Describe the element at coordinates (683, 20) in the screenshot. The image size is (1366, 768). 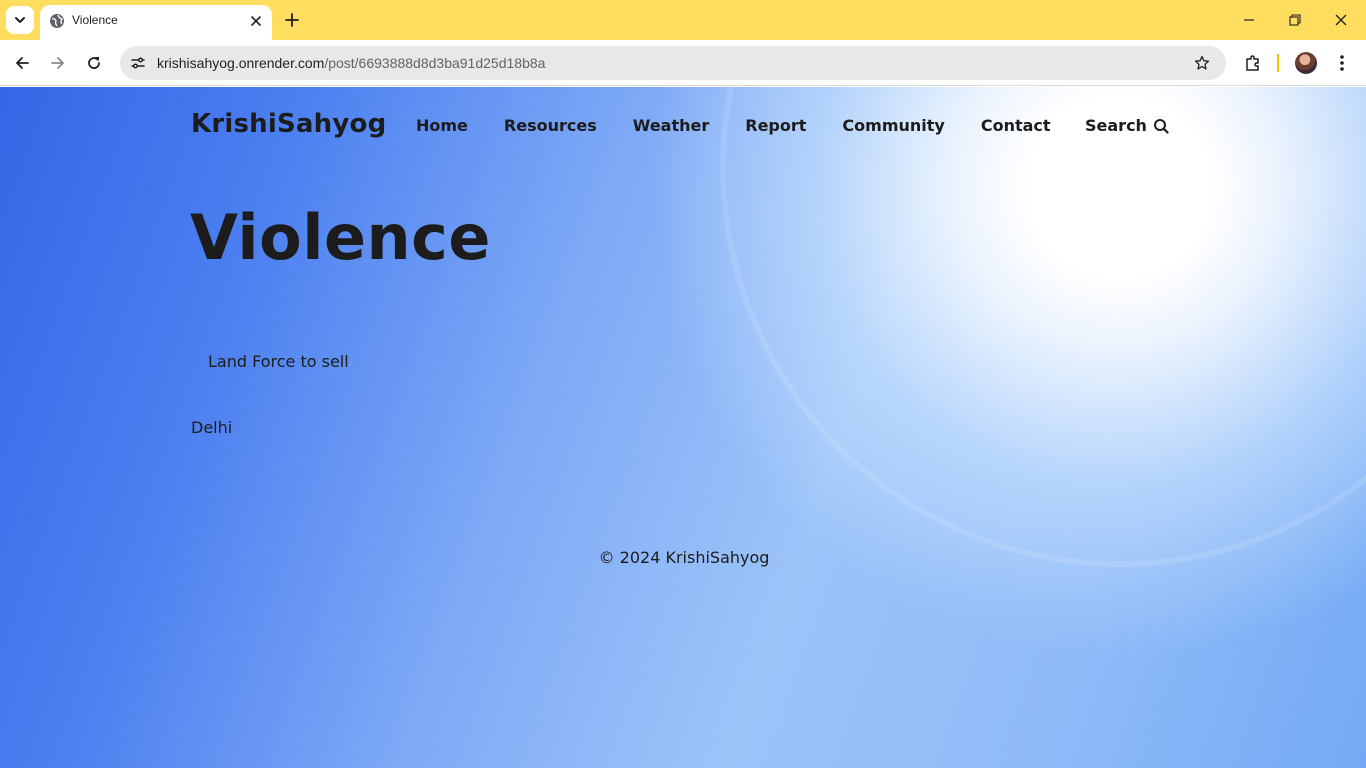
I see `browser-tab-strip: Violence` at that location.